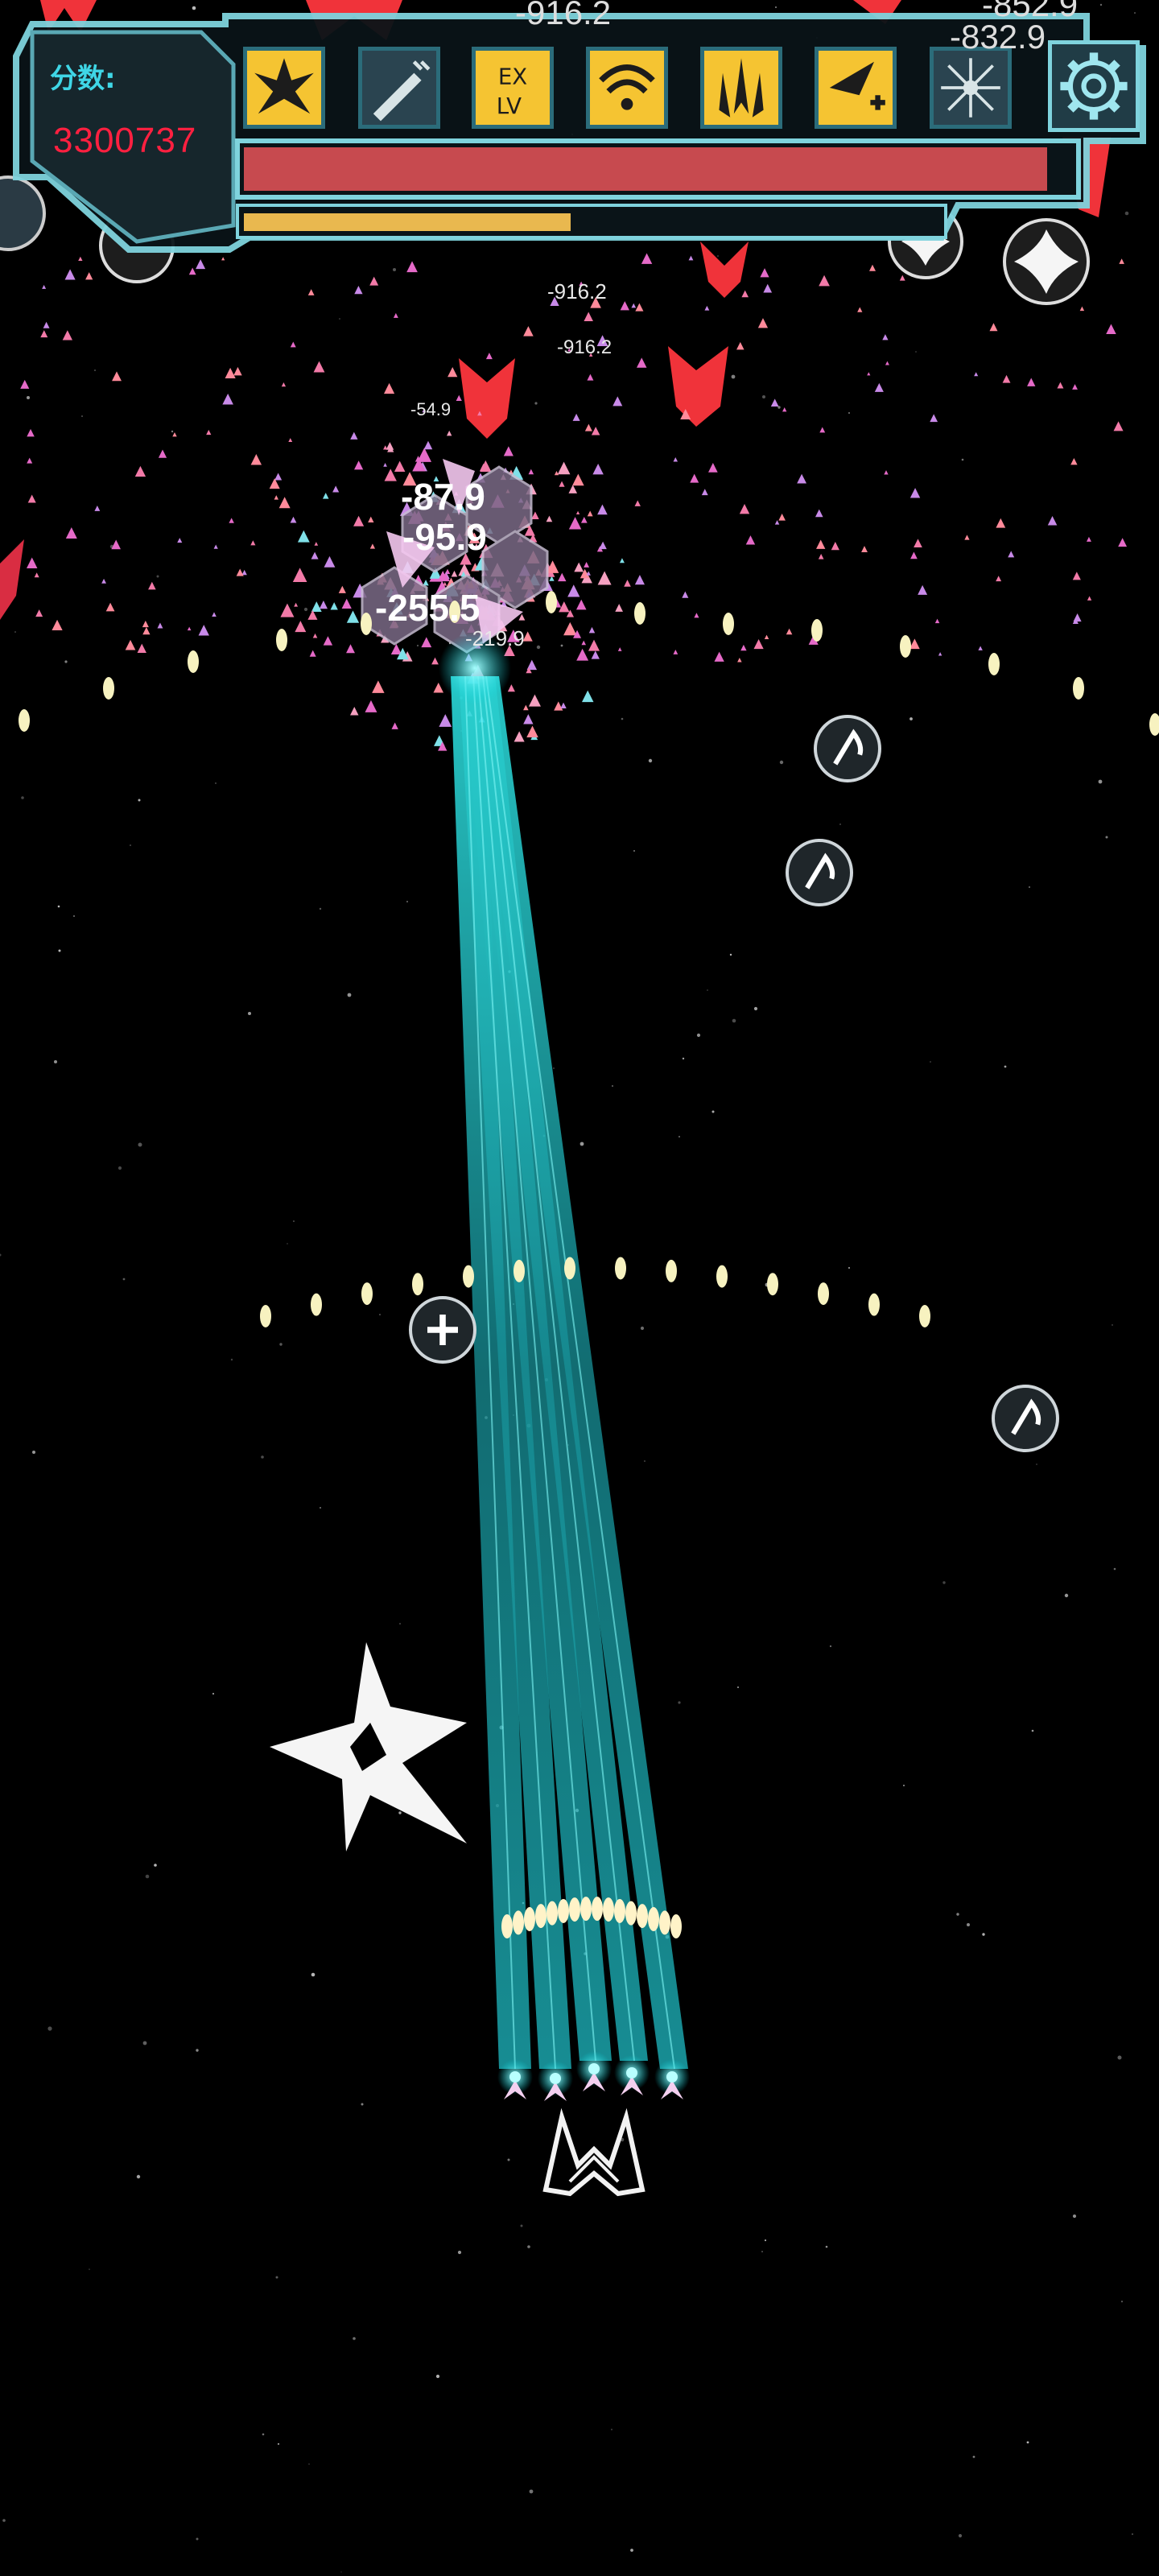 The height and width of the screenshot is (2576, 1159). I want to click on spread-shot-skill-icon, so click(741, 88).